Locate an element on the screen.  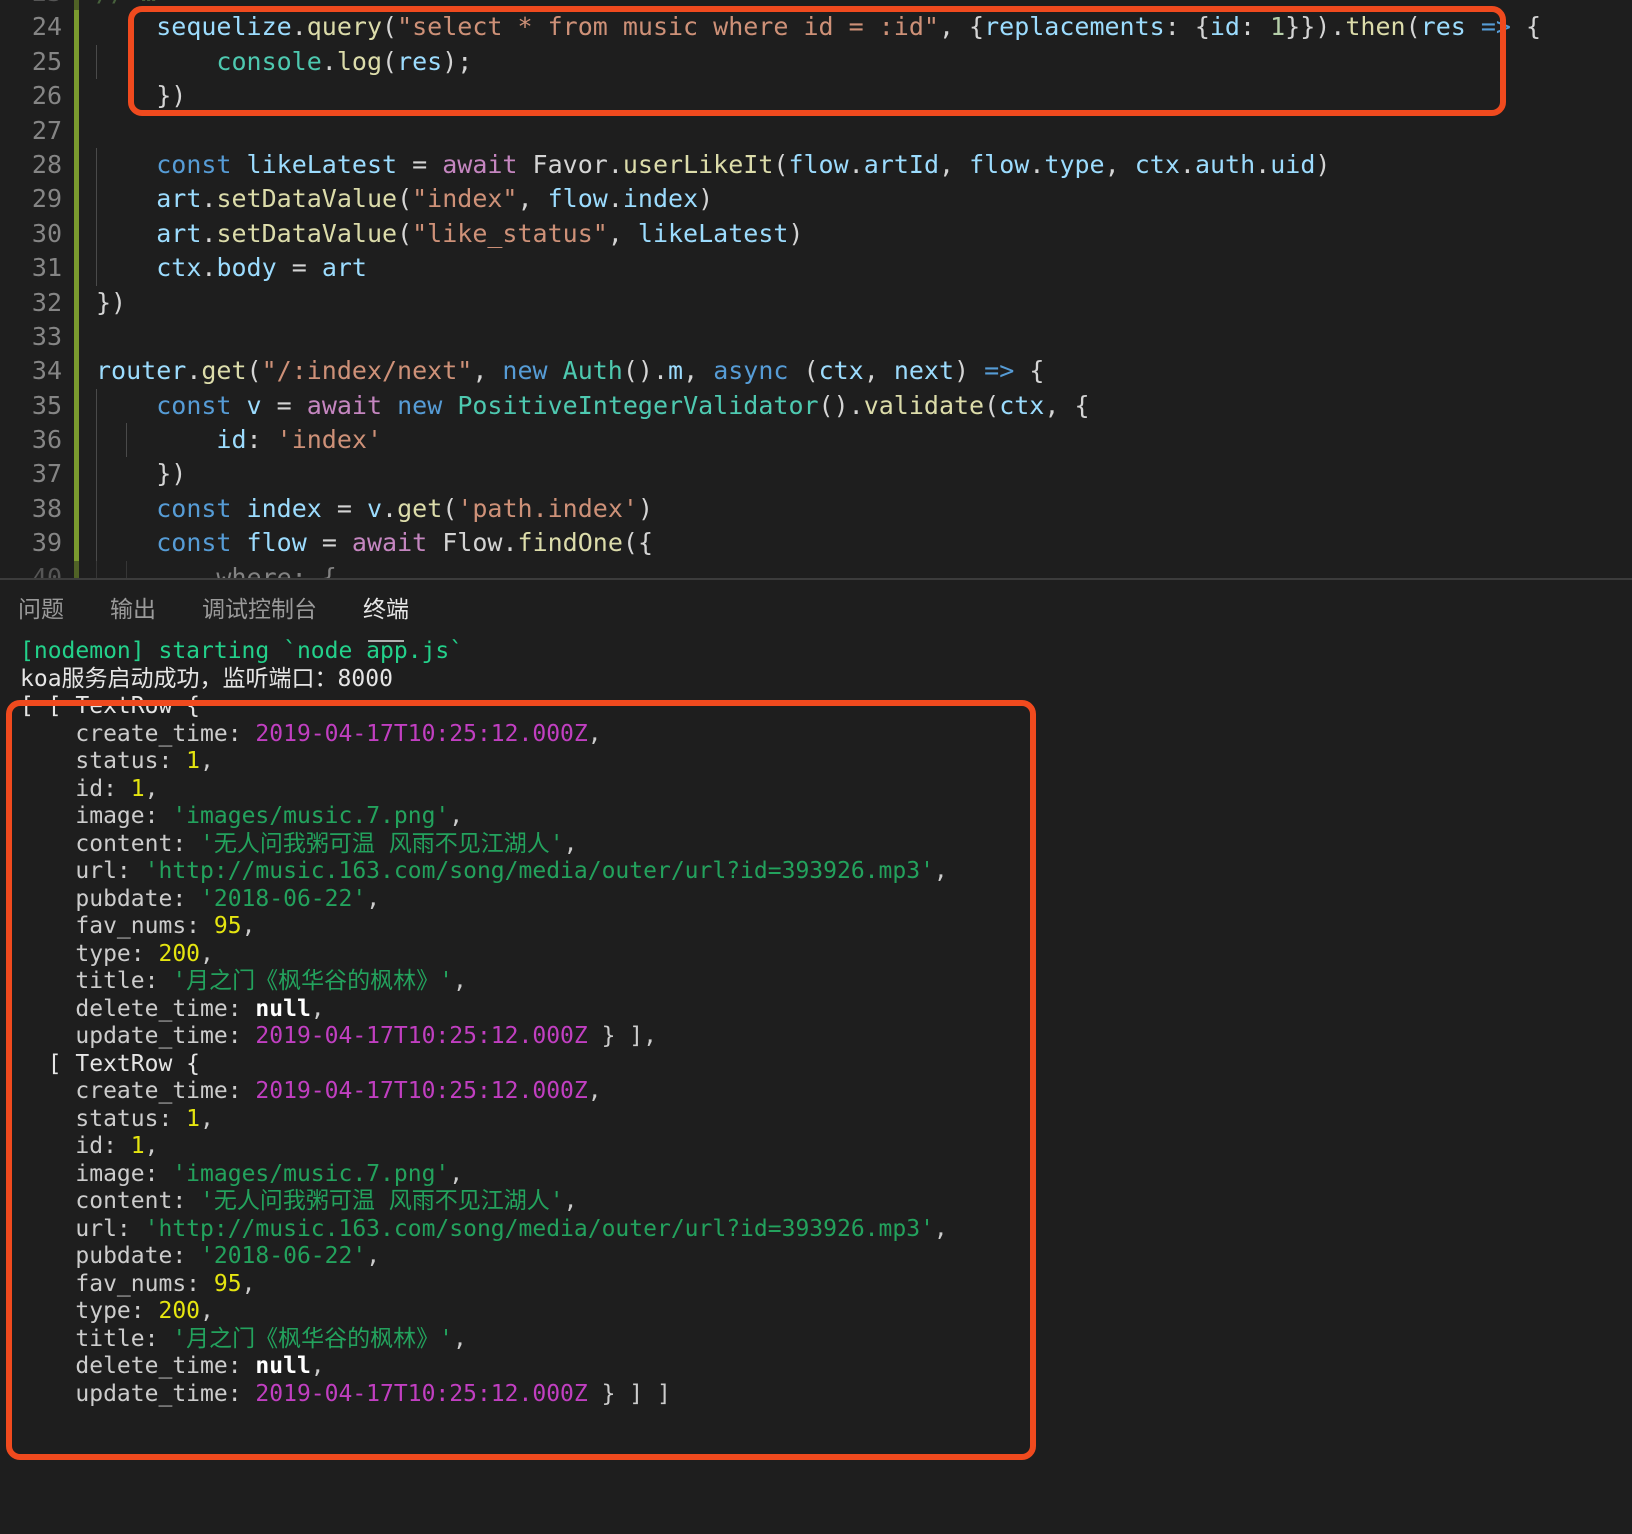
code-line-text: ctx.body = art is located at coordinates (231, 268).